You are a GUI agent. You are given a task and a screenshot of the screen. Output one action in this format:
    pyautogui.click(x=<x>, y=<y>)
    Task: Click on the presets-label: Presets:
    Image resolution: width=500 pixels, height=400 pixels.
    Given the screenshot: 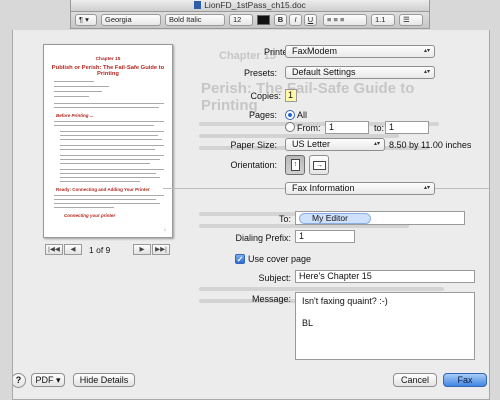 What is the action you would take?
    pyautogui.click(x=260, y=73)
    